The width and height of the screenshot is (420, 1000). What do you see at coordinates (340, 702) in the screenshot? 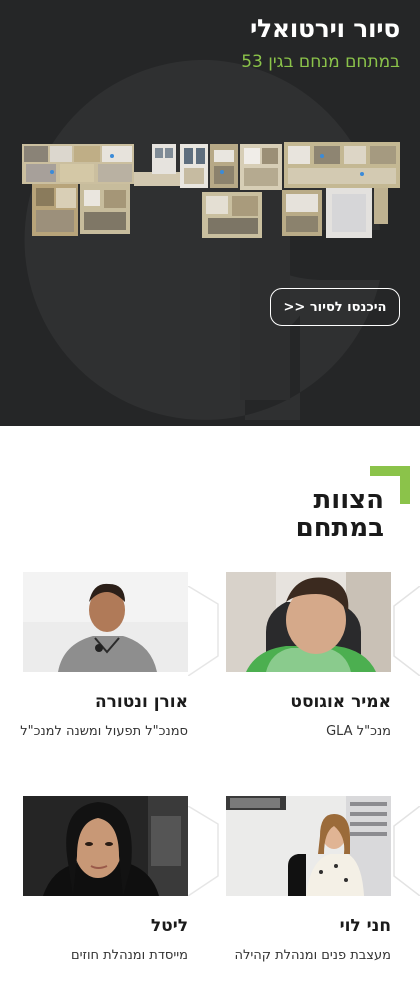
I see `member-name: אמיר אוגוסט` at bounding box center [340, 702].